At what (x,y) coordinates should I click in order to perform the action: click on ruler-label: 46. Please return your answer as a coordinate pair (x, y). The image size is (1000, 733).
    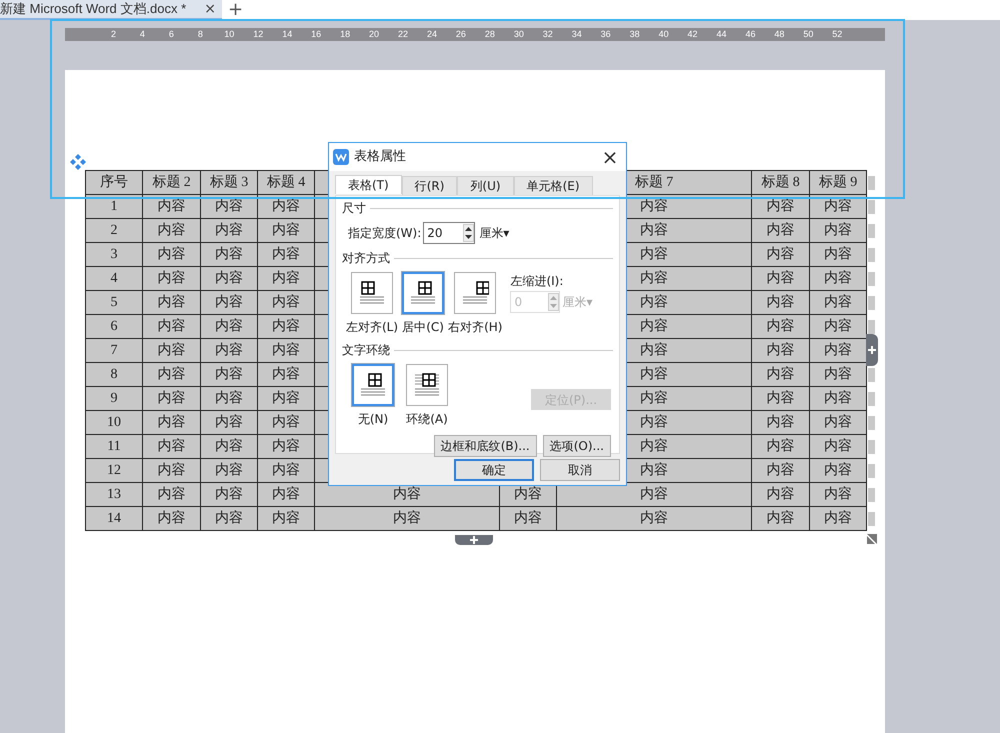
    Looking at the image, I should click on (750, 34).